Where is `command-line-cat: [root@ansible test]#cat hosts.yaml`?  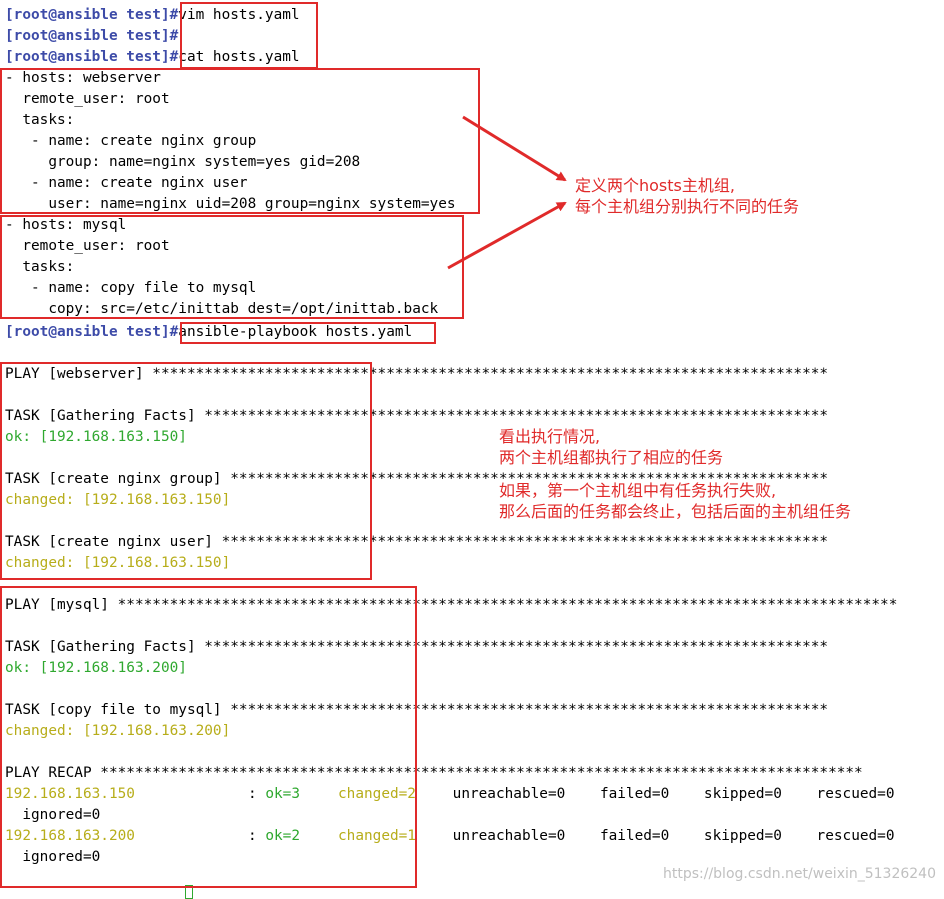 command-line-cat: [root@ansible test]#cat hosts.yaml is located at coordinates (152, 57).